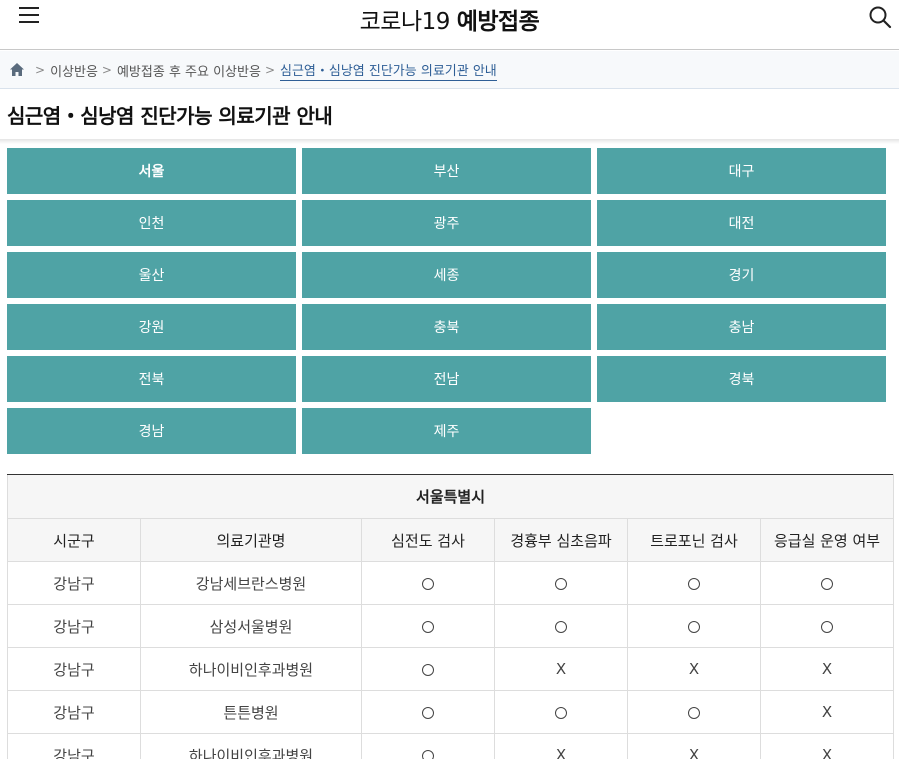  What do you see at coordinates (446, 223) in the screenshot?
I see `region-button: 광주` at bounding box center [446, 223].